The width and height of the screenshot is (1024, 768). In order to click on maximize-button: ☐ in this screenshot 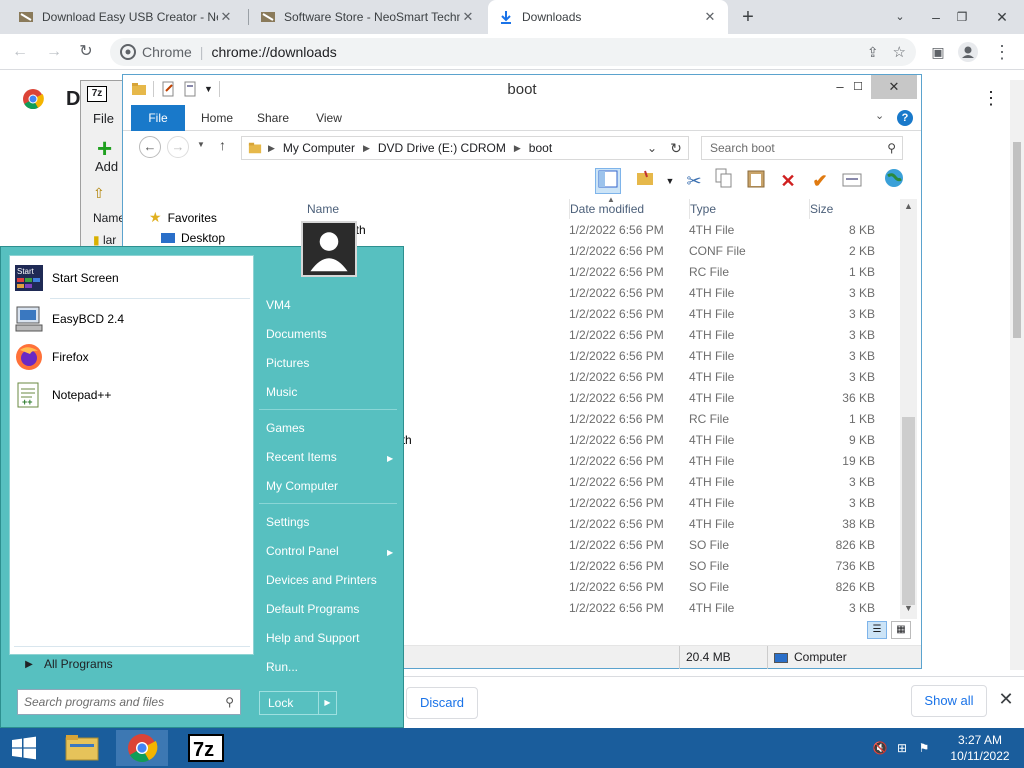, I will do `click(858, 87)`.